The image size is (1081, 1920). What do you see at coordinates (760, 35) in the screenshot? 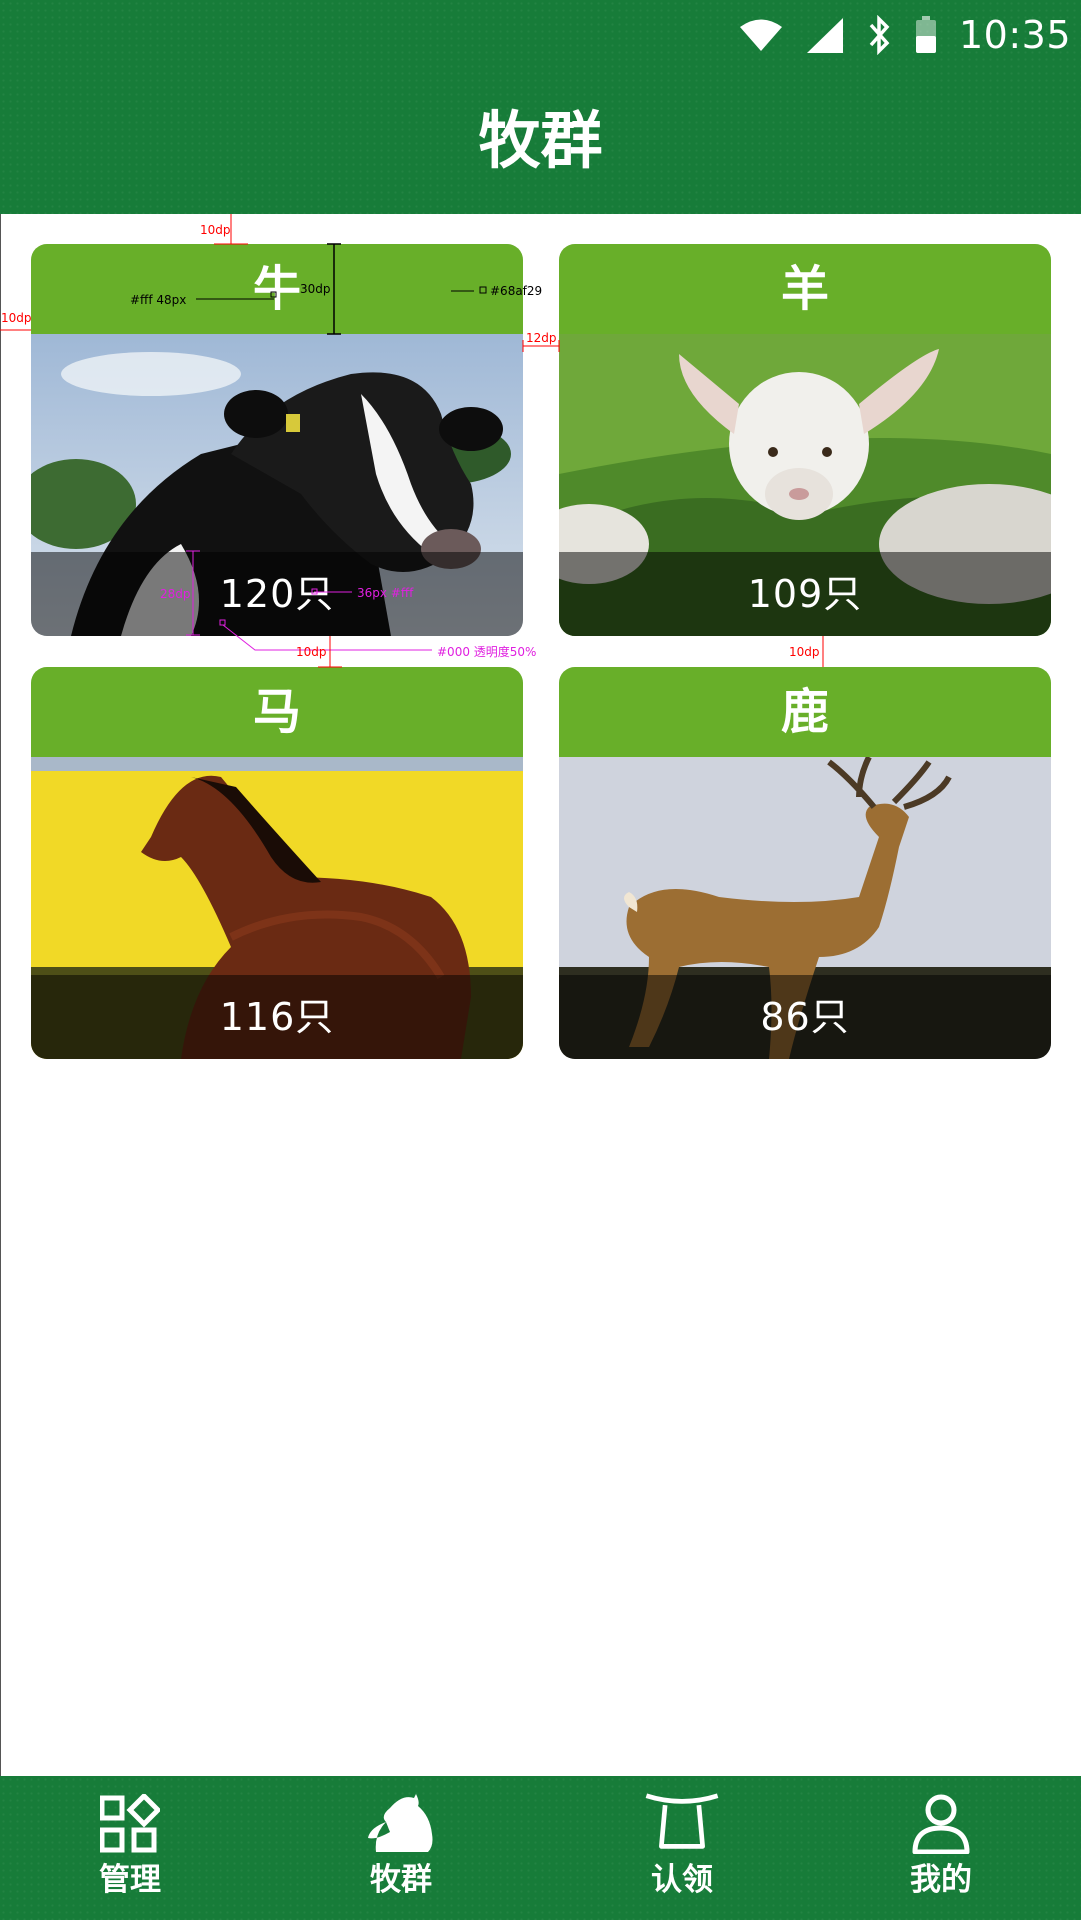
I see `wifi-icon` at bounding box center [760, 35].